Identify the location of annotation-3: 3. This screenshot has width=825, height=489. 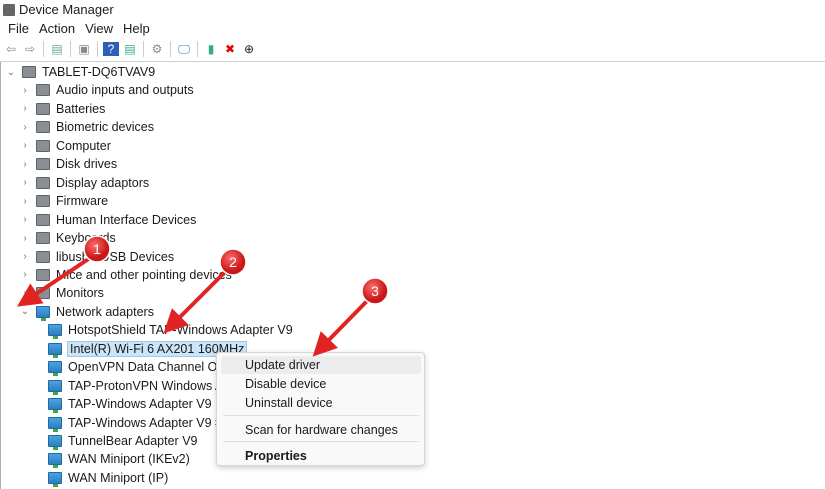
(350, 317).